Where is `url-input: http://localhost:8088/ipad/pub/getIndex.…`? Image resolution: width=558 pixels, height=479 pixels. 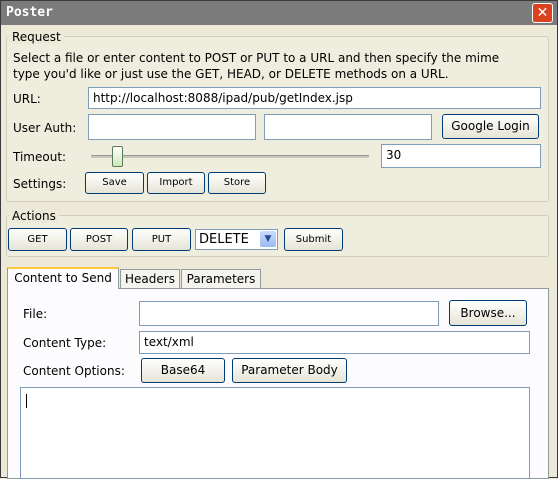
url-input: http://localhost:8088/ipad/pub/getIndex.… is located at coordinates (314, 98).